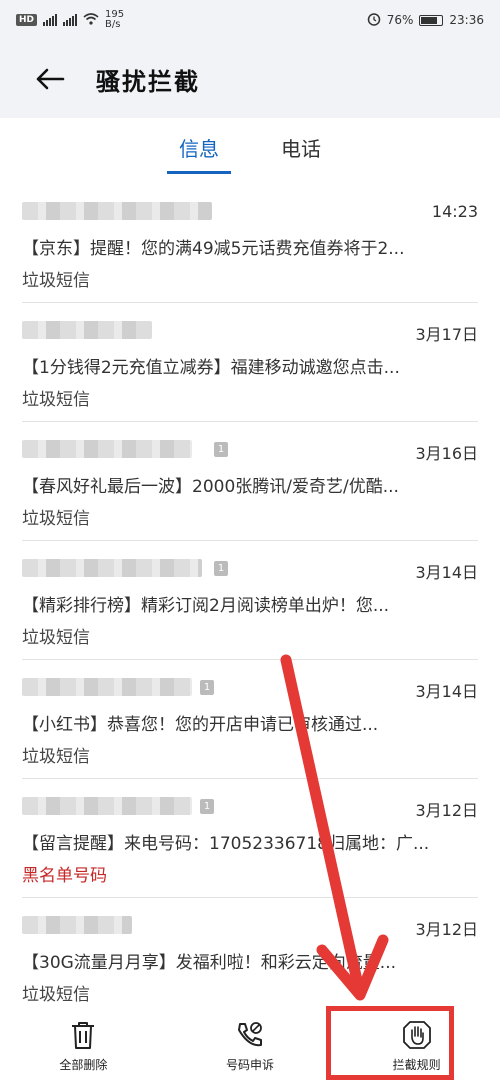  I want to click on list-item: 14:23 【京东】提醒！您的满49减5元话费充值券将于2... 垃圾短信, so click(250, 243).